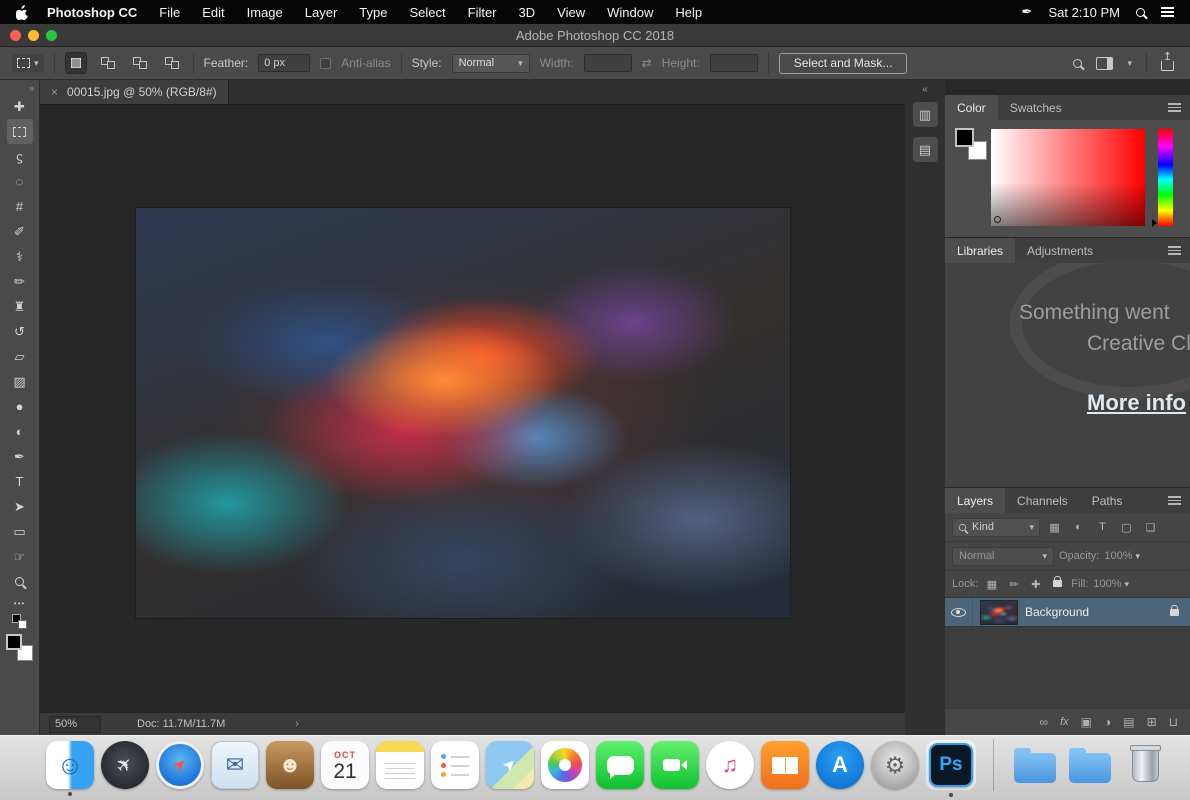 This screenshot has width=1190, height=800. I want to click on menu-item-type: Type, so click(373, 12).